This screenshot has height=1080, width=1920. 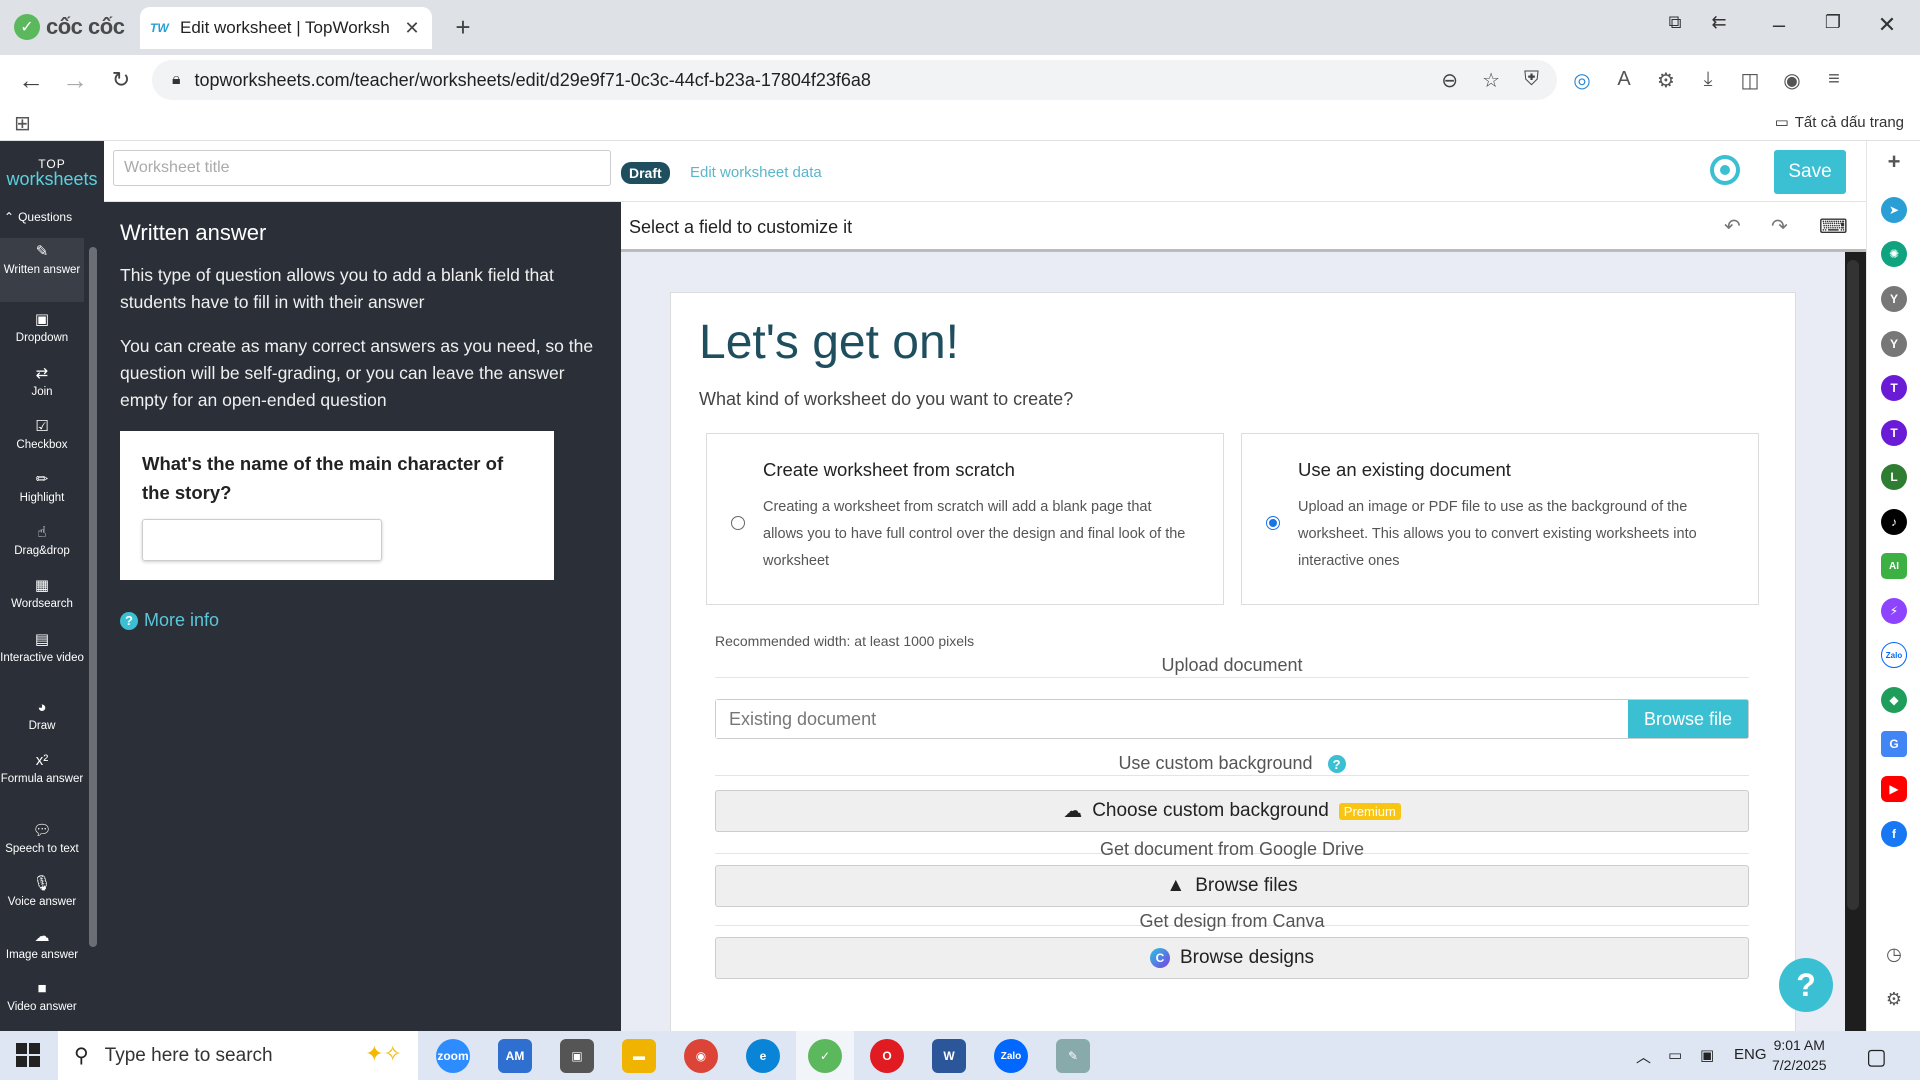 What do you see at coordinates (1894, 954) in the screenshot?
I see `history-icon: ◷` at bounding box center [1894, 954].